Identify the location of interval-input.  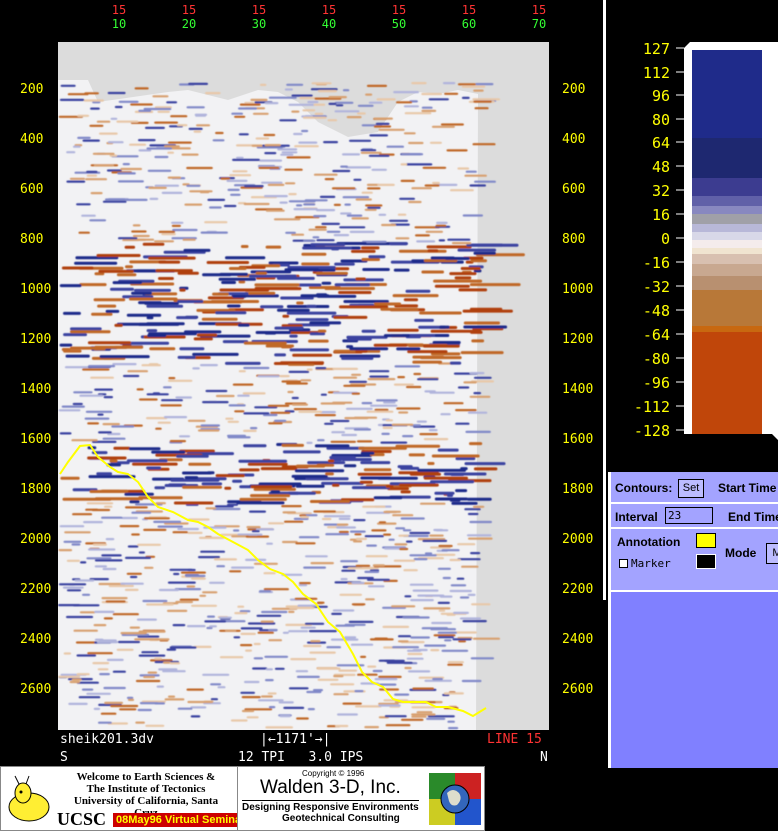
(689, 515).